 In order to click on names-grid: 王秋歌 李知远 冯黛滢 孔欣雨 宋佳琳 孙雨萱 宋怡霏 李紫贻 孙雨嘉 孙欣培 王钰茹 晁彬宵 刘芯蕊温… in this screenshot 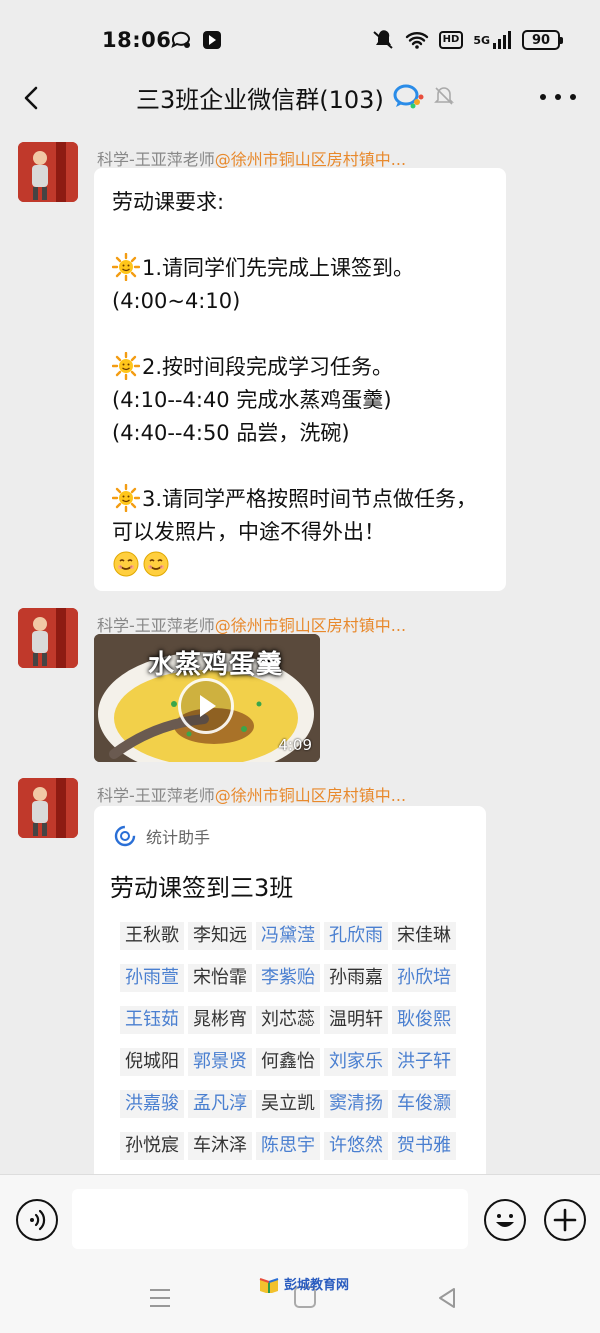, I will do `click(290, 1041)`.